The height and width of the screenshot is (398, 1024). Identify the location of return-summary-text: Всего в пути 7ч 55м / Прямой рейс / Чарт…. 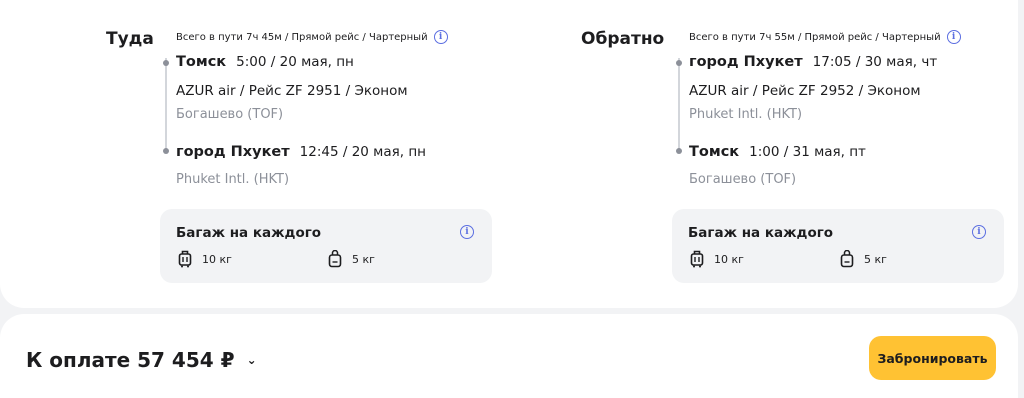
(815, 37).